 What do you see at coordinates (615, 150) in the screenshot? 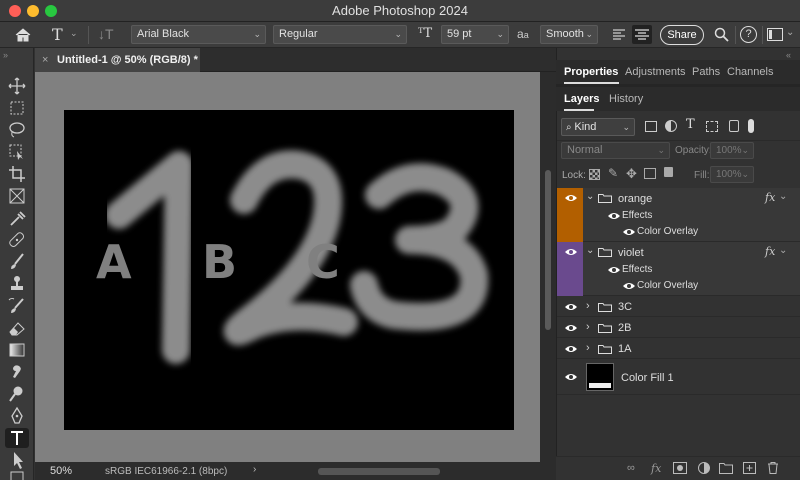
I see `blend-mode-select: Normal ⌄` at bounding box center [615, 150].